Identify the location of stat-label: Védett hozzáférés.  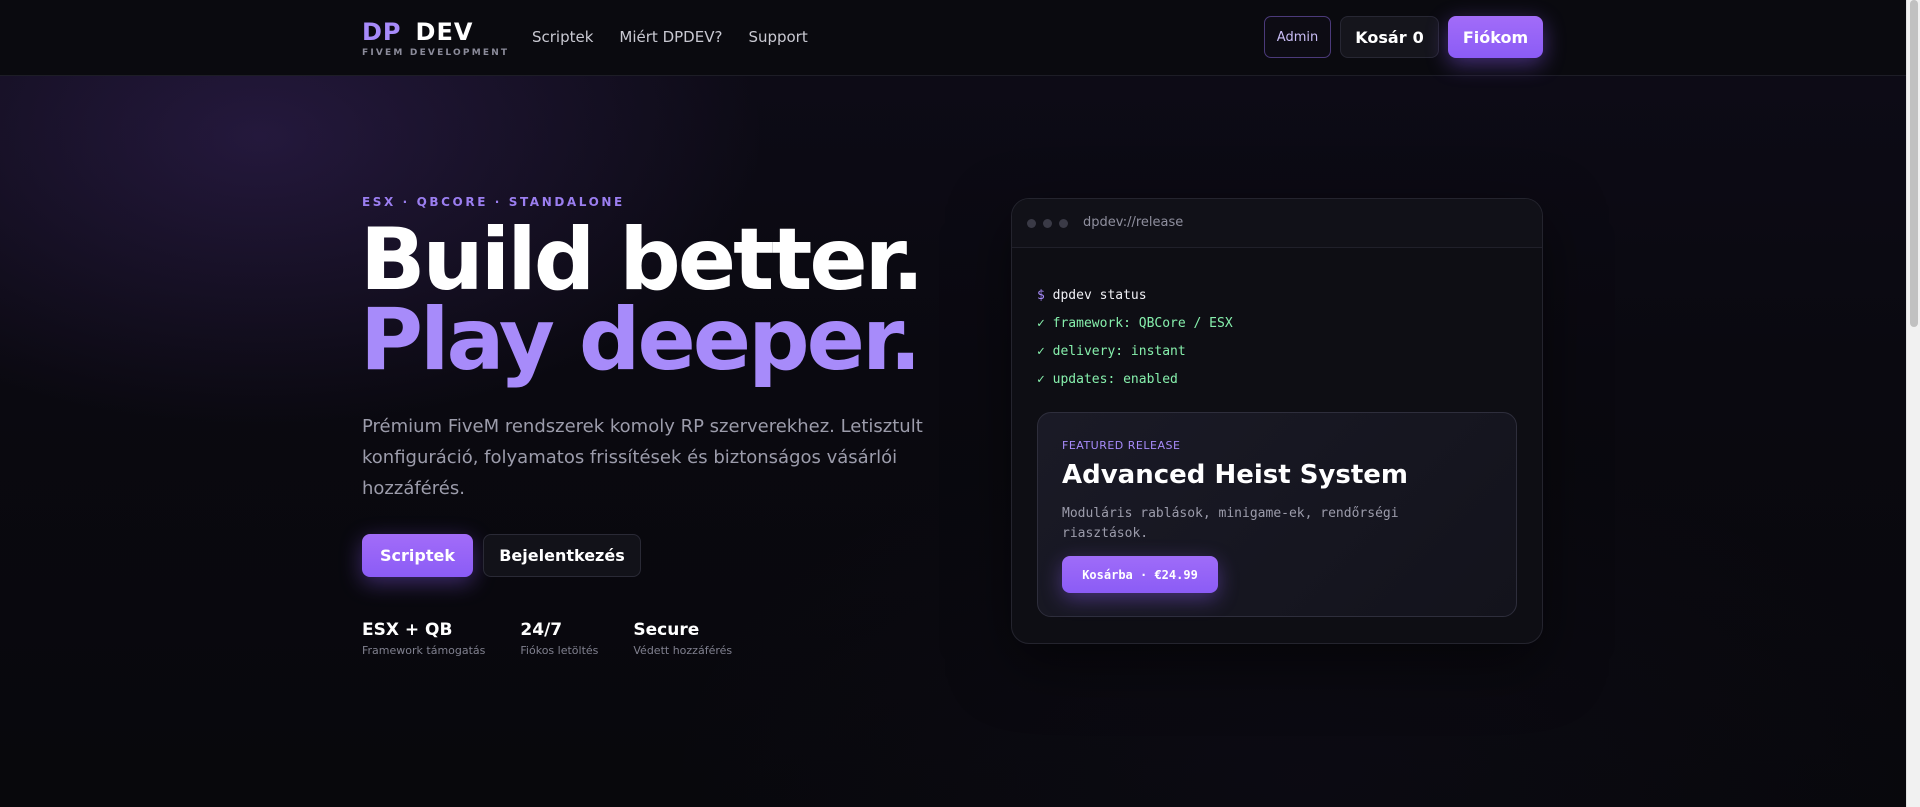
(683, 650).